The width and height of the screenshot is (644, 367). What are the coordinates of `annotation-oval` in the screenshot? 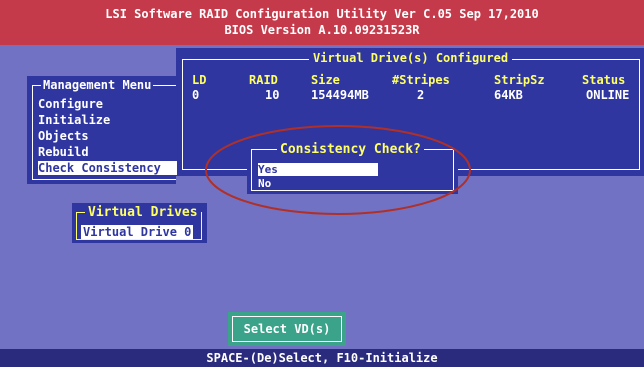 It's located at (338, 170).